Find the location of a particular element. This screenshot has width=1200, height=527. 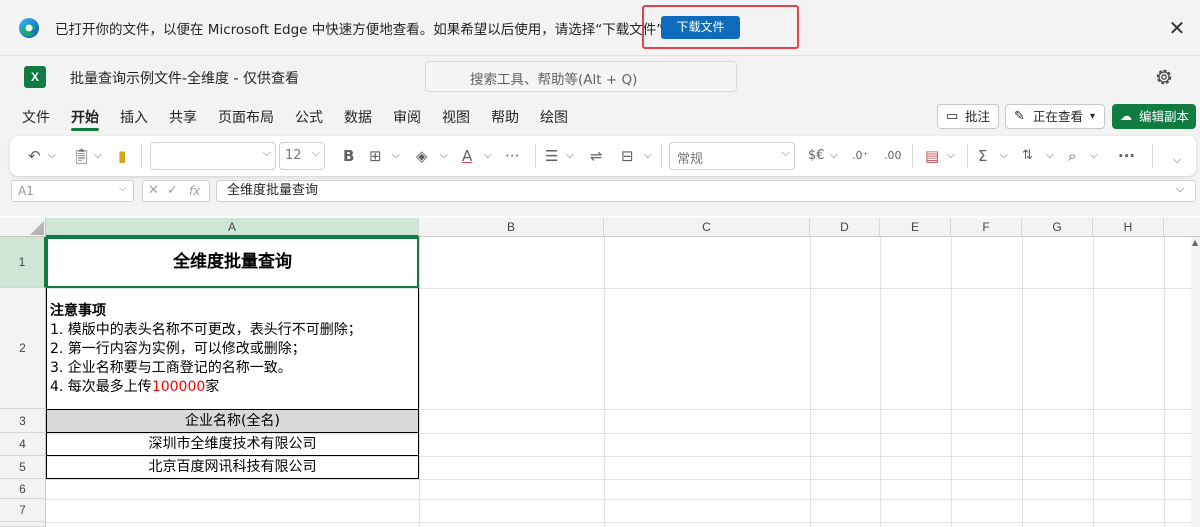

decrease-decimal-icon: .00 is located at coordinates (893, 156).